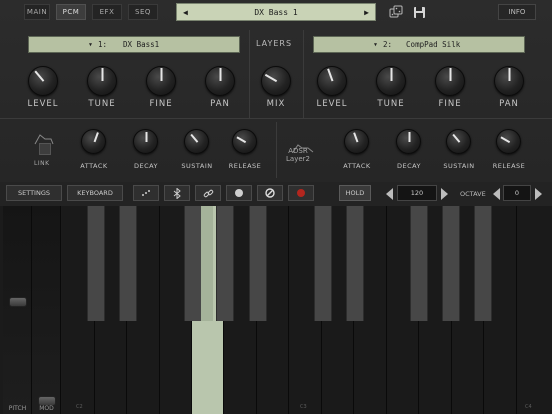 The width and height of the screenshot is (552, 414). What do you see at coordinates (357, 166) in the screenshot?
I see `layer2-attack-label: ATTACK` at bounding box center [357, 166].